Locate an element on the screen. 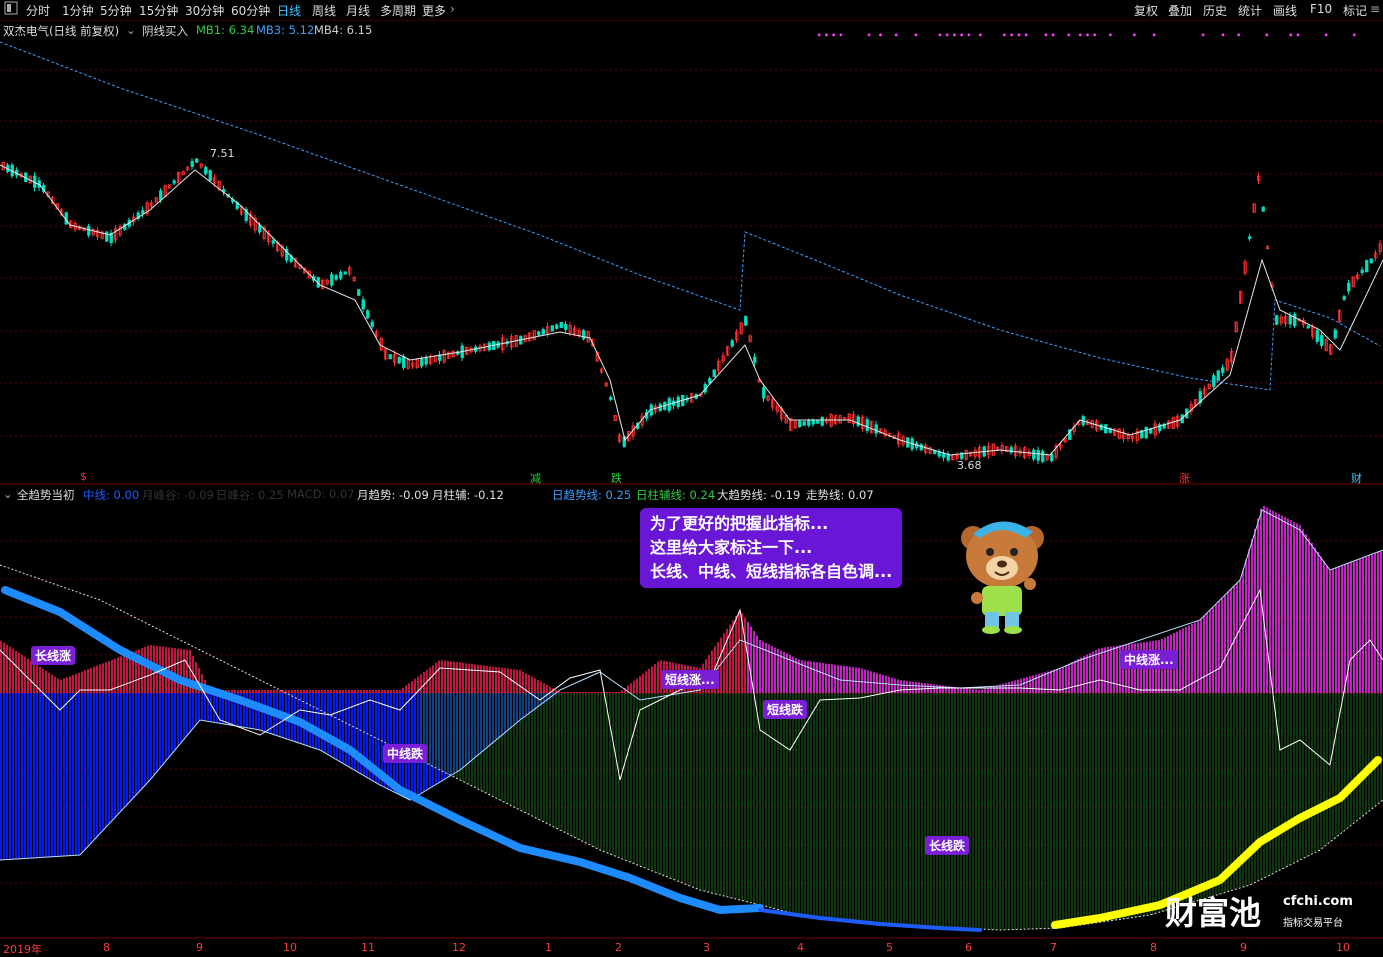 The width and height of the screenshot is (1383, 957). axis-label: 6 is located at coordinates (968, 947).